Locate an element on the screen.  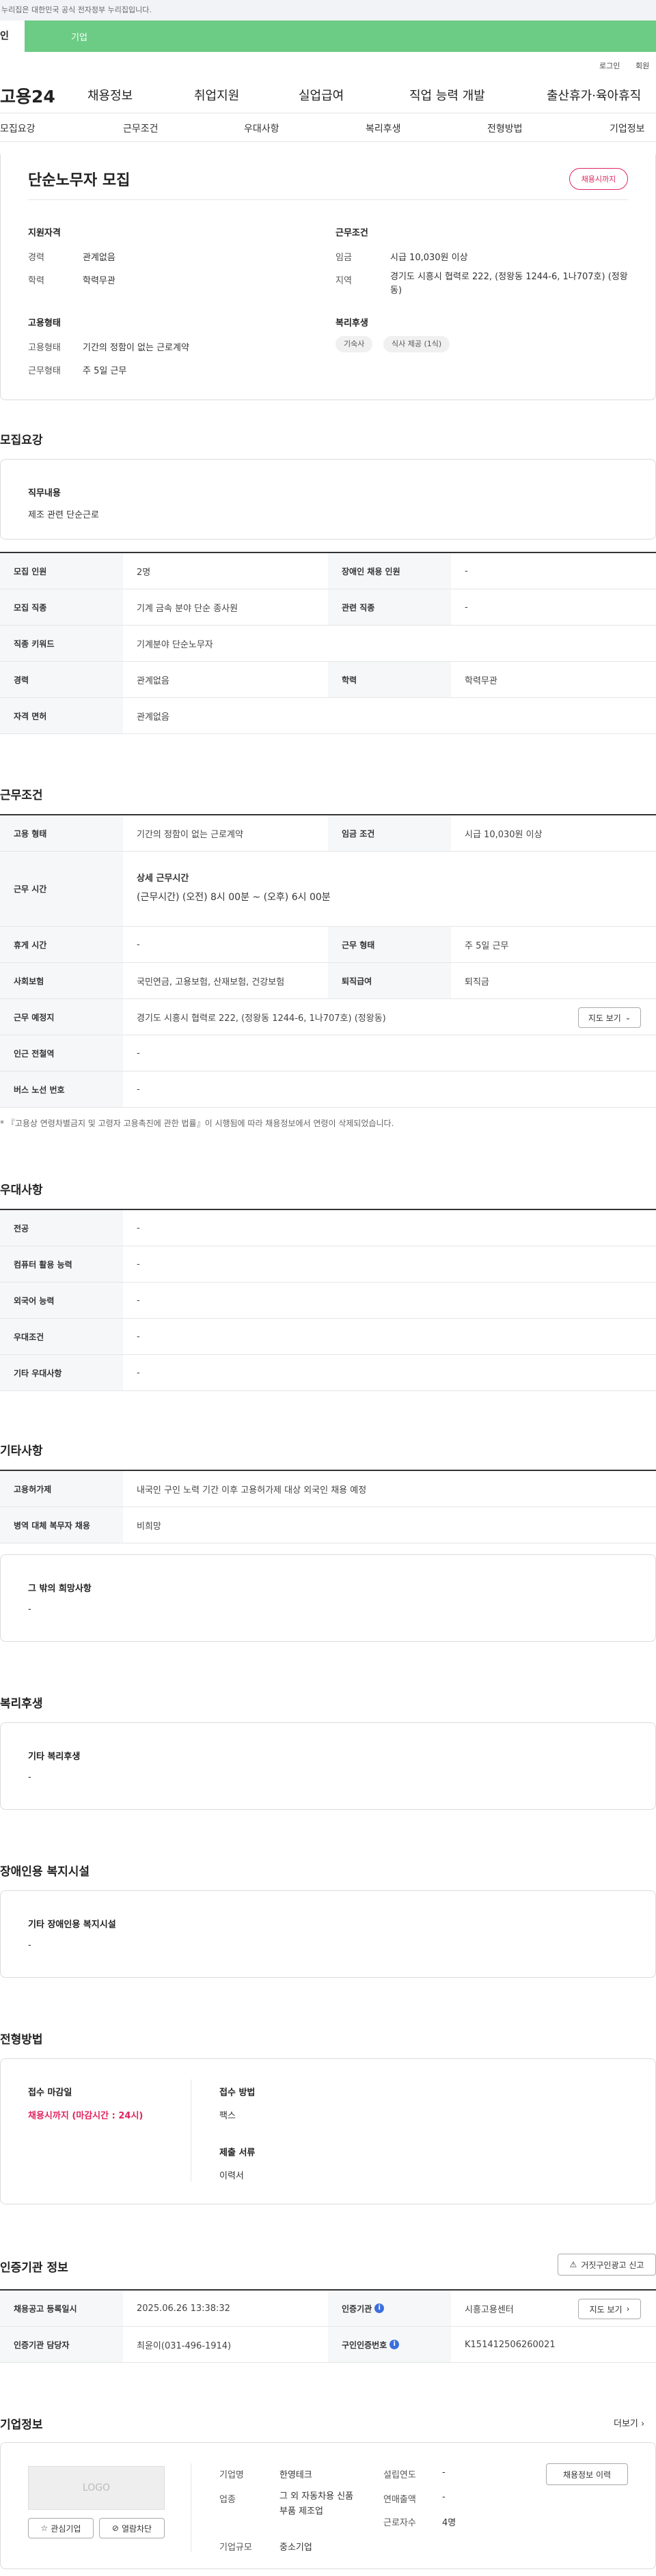
row-header: 학력 is located at coordinates (389, 679).